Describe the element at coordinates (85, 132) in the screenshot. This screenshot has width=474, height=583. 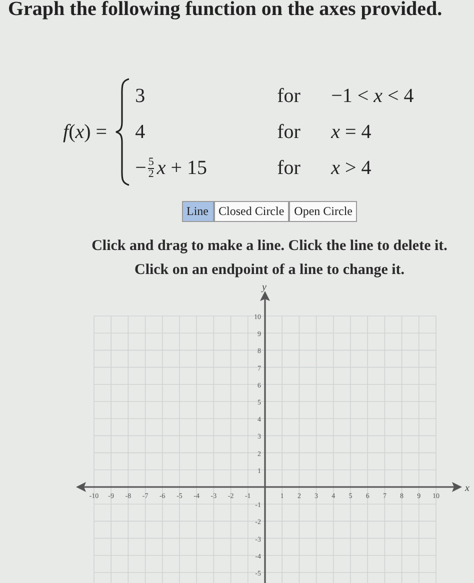
I see `function-name: f(x) =` at that location.